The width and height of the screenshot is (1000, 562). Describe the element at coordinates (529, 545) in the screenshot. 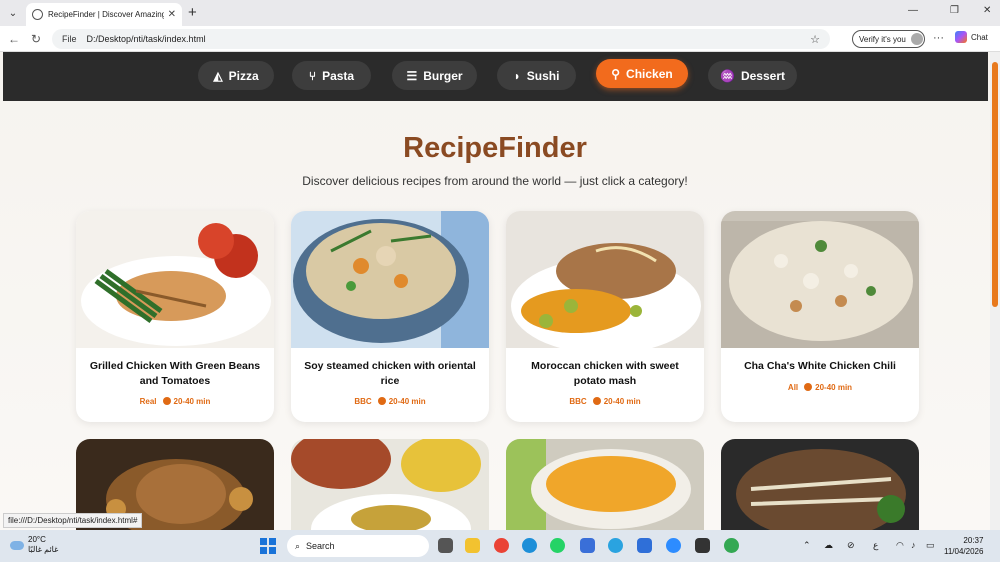

I see `edge-icon` at that location.